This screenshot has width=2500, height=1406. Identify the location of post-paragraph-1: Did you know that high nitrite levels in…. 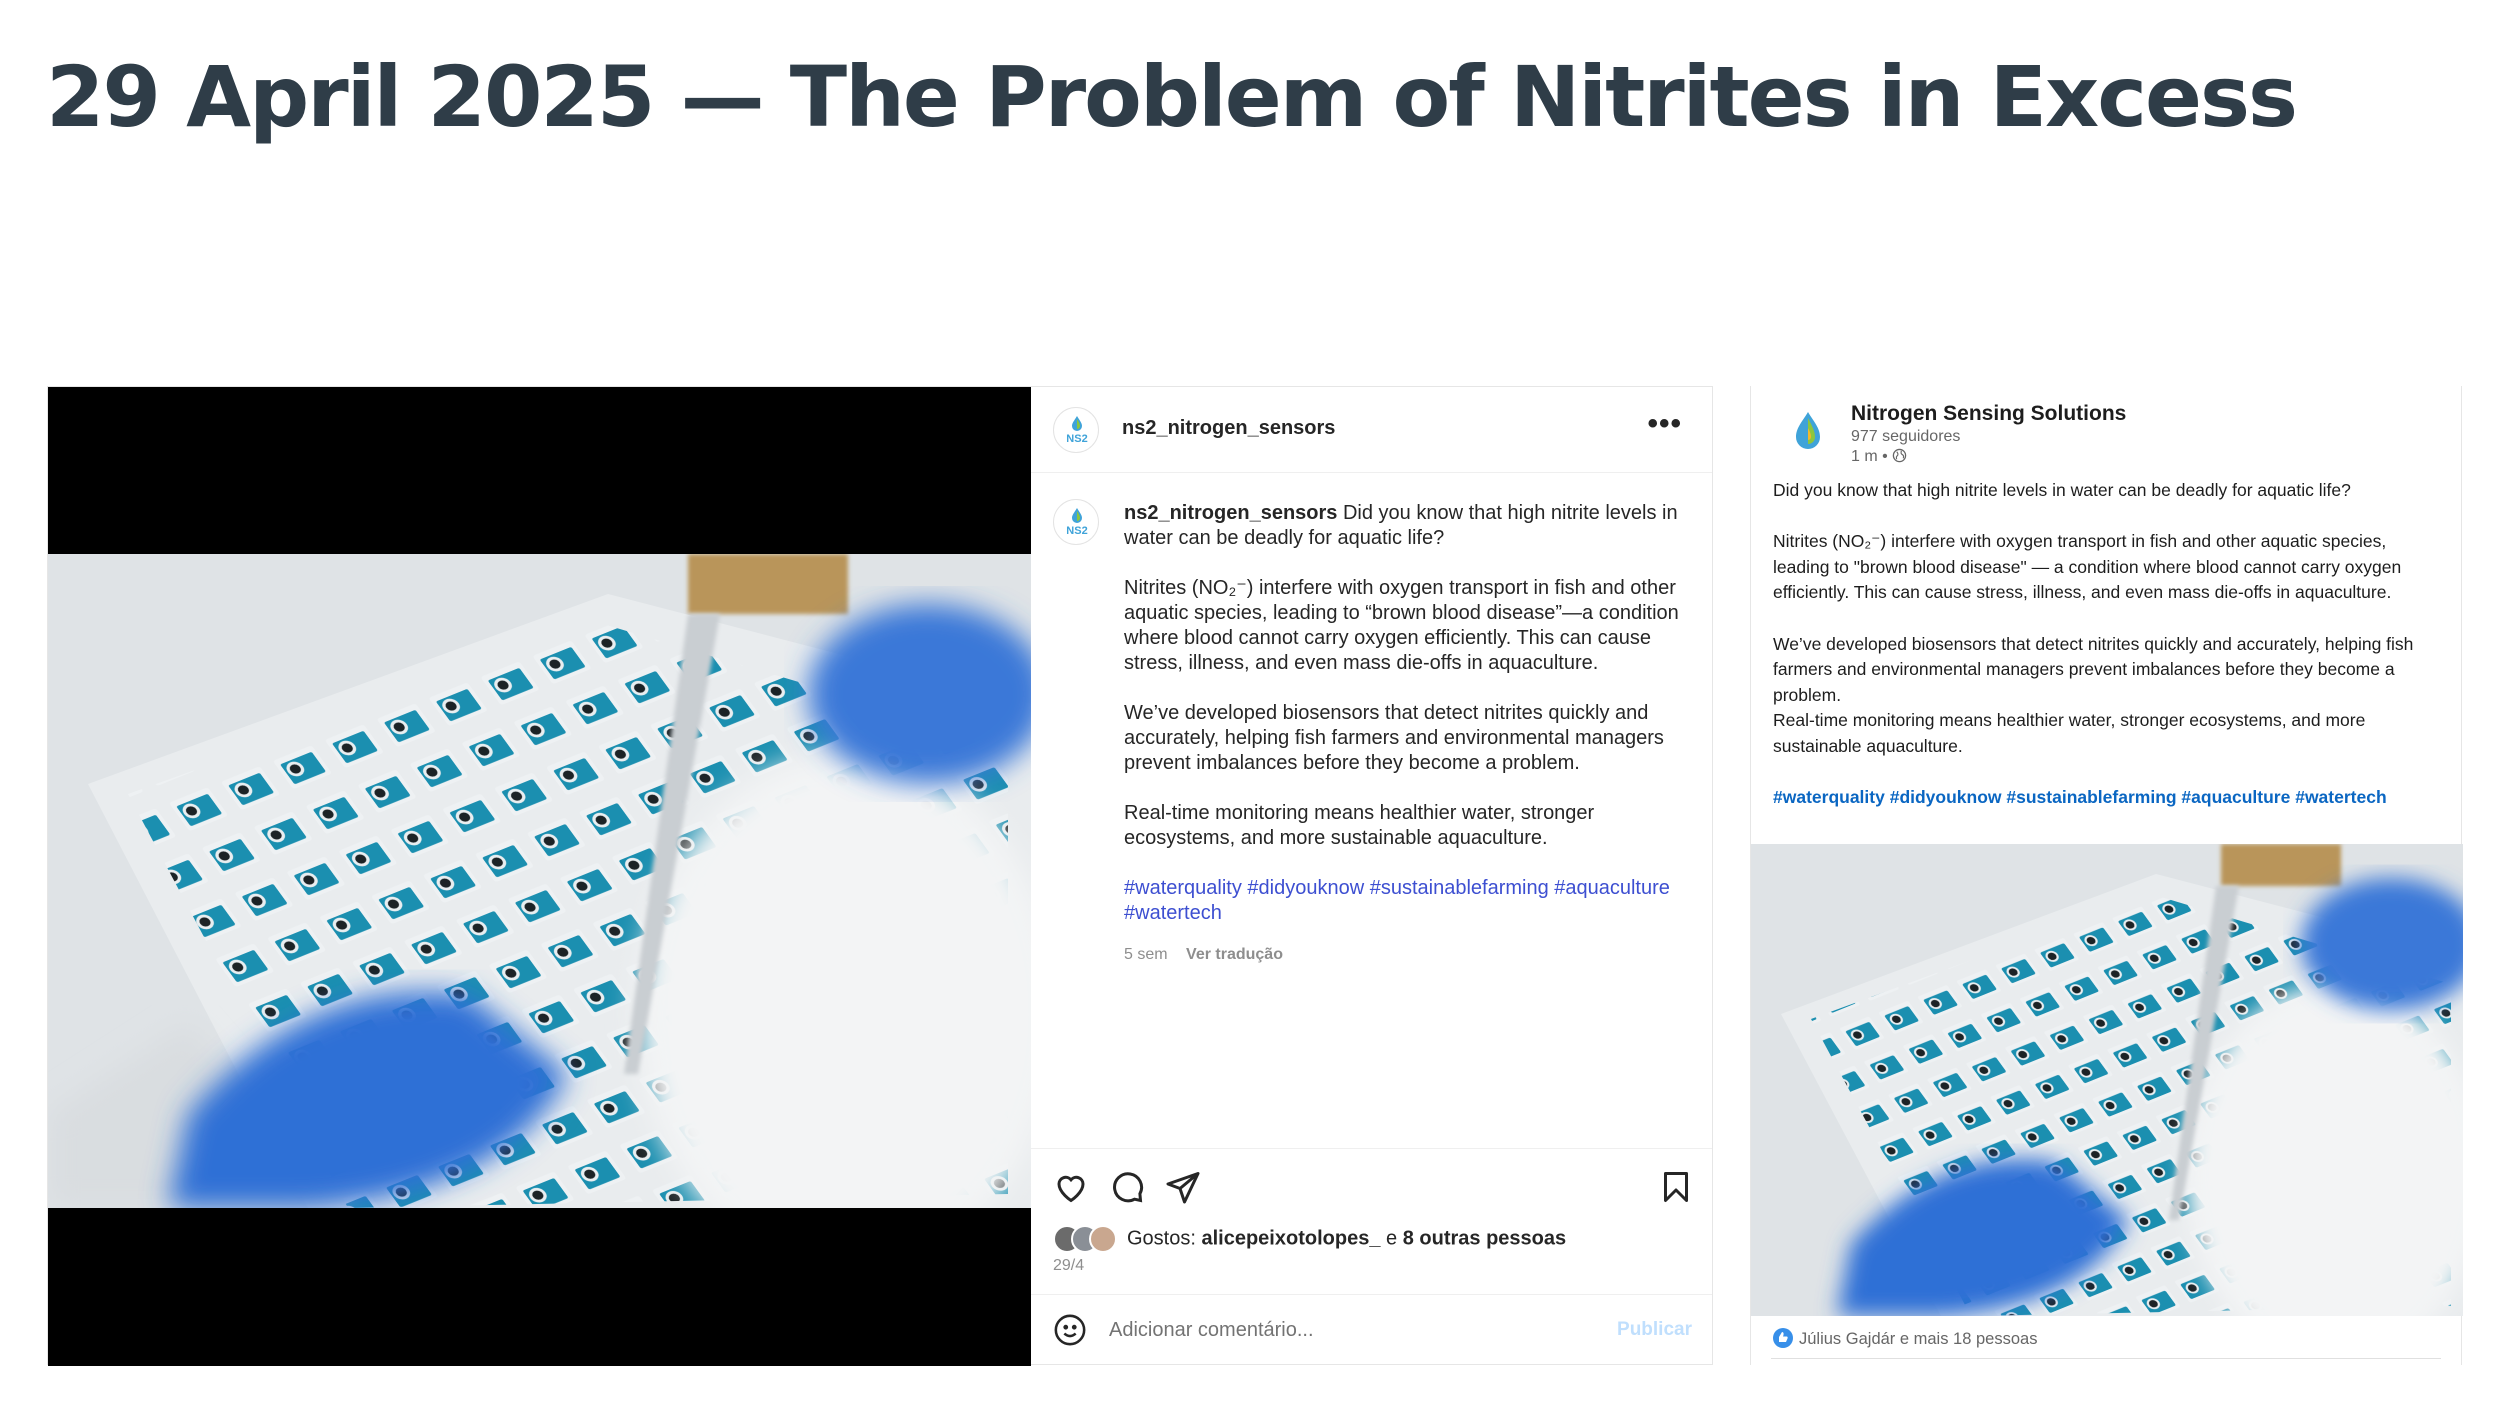
(2062, 490).